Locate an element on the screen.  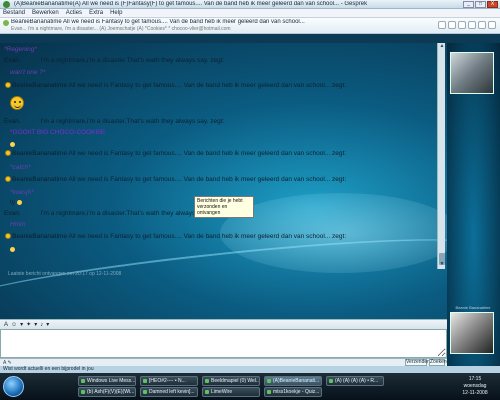
share-files-icon is located at coordinates (452, 25).